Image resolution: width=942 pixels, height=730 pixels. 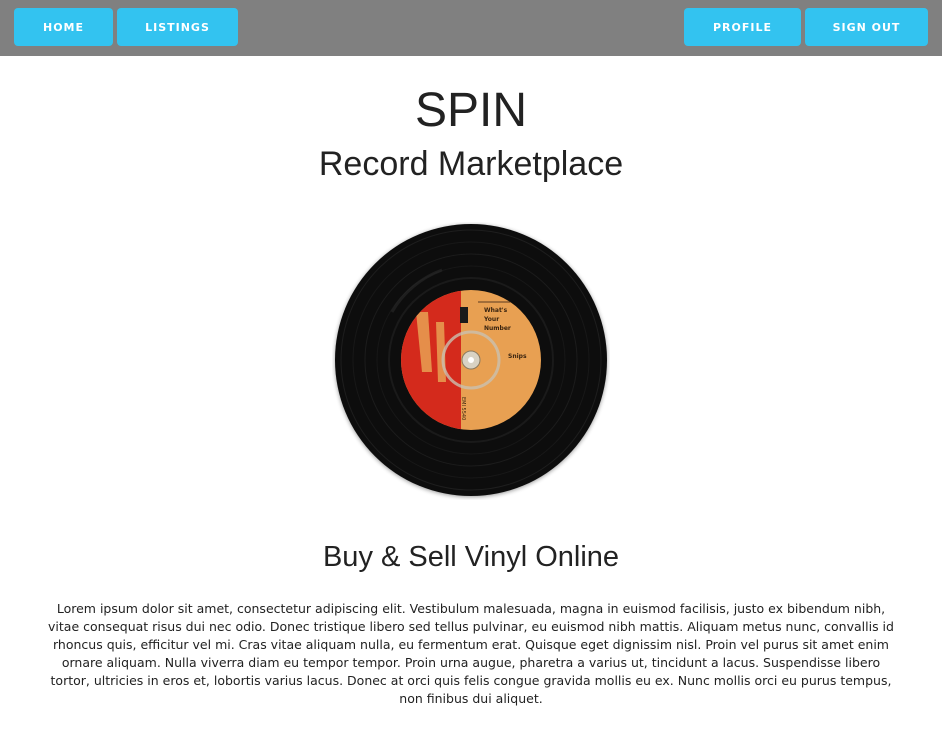 I want to click on profile-button: PROFILE, so click(x=742, y=27).